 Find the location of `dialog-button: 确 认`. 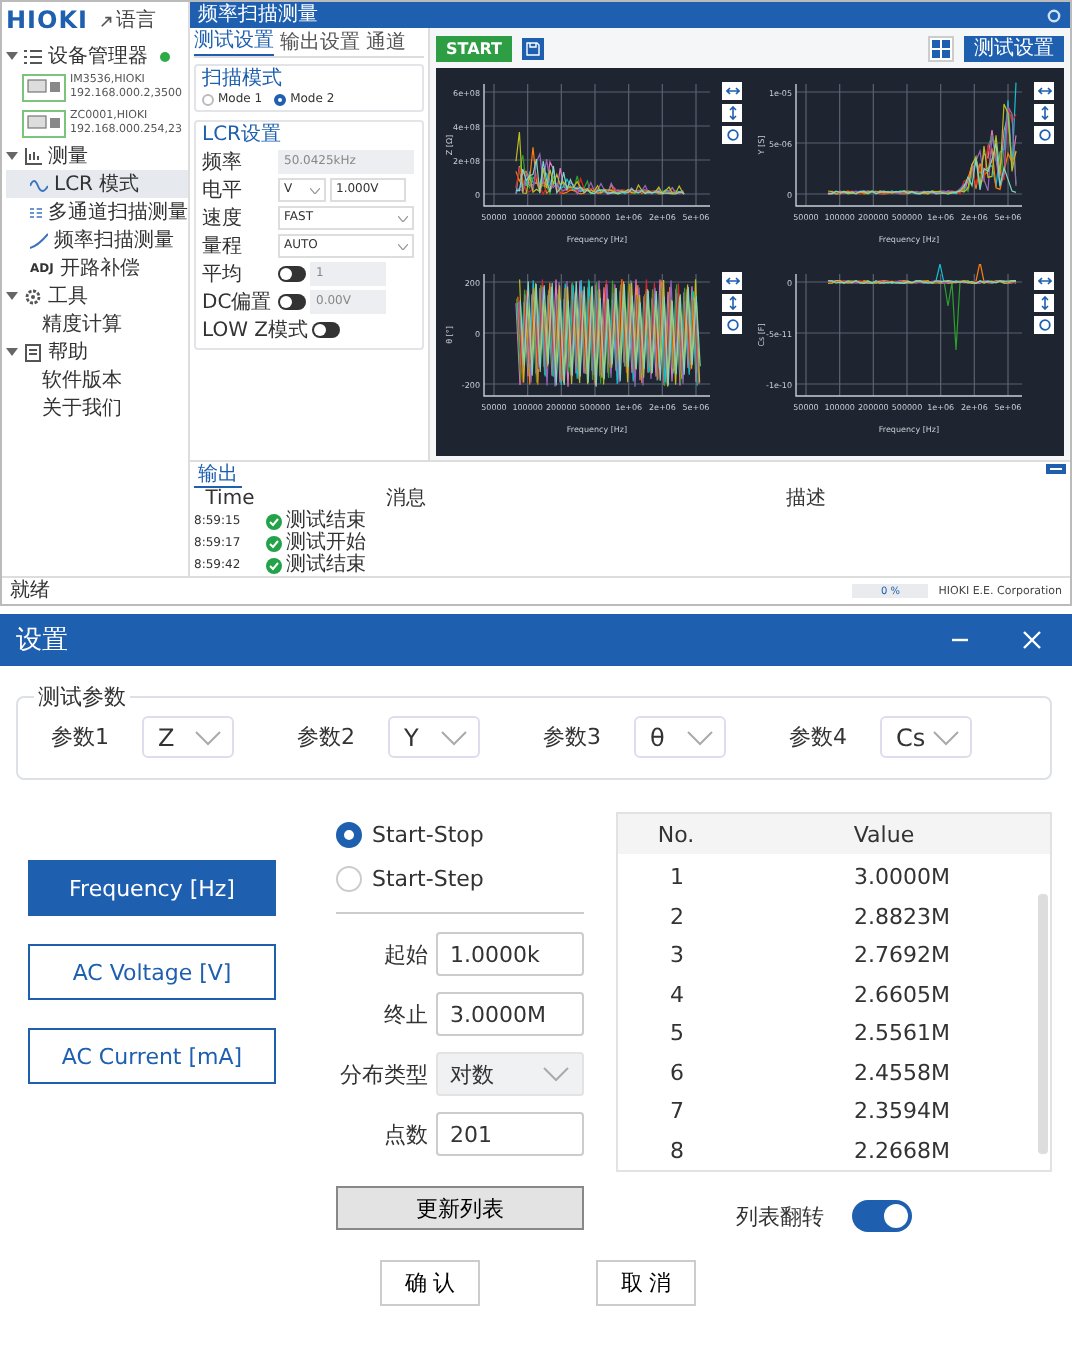

dialog-button: 确 认 is located at coordinates (430, 1283).